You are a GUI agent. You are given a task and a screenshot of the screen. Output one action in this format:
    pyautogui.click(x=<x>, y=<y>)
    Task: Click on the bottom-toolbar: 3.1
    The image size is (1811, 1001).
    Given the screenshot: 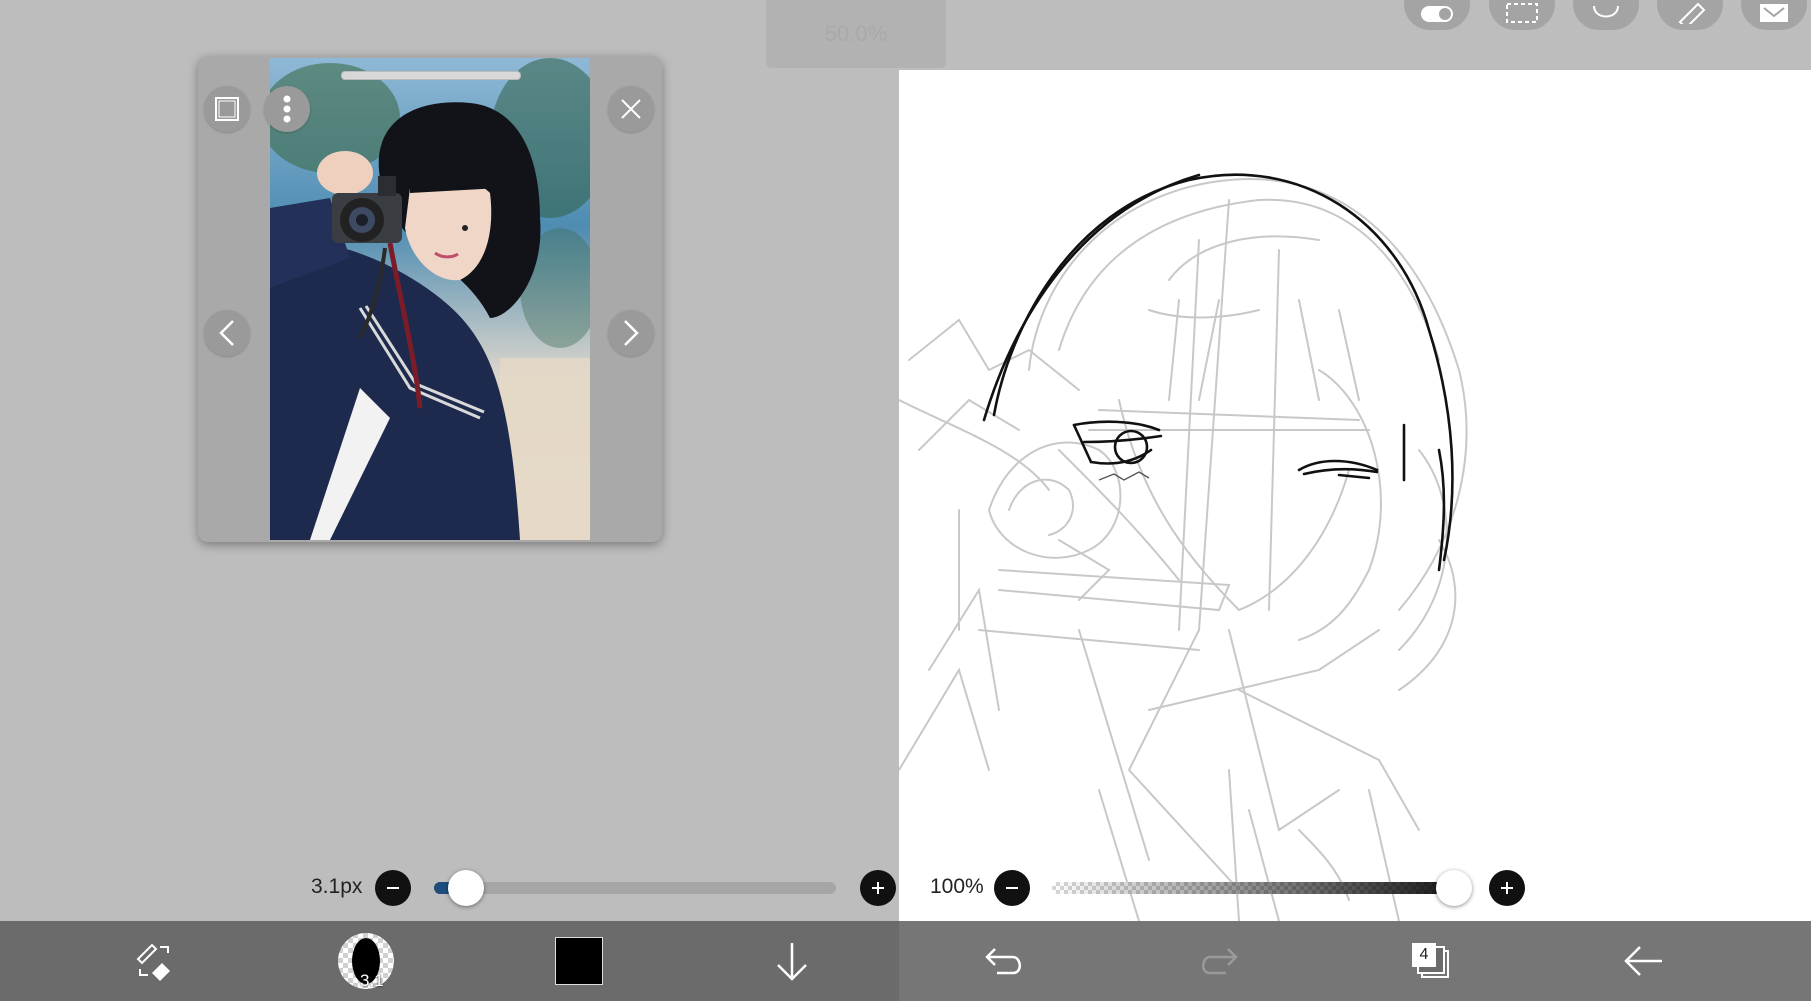 What is the action you would take?
    pyautogui.click(x=905, y=961)
    